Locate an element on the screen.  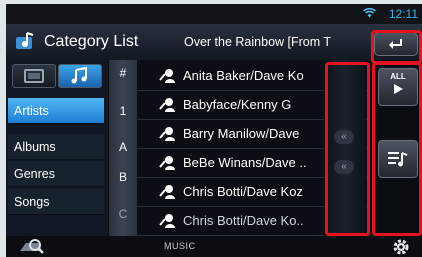
now-playing-title: Over the Rainbow [From T is located at coordinates (258, 42).